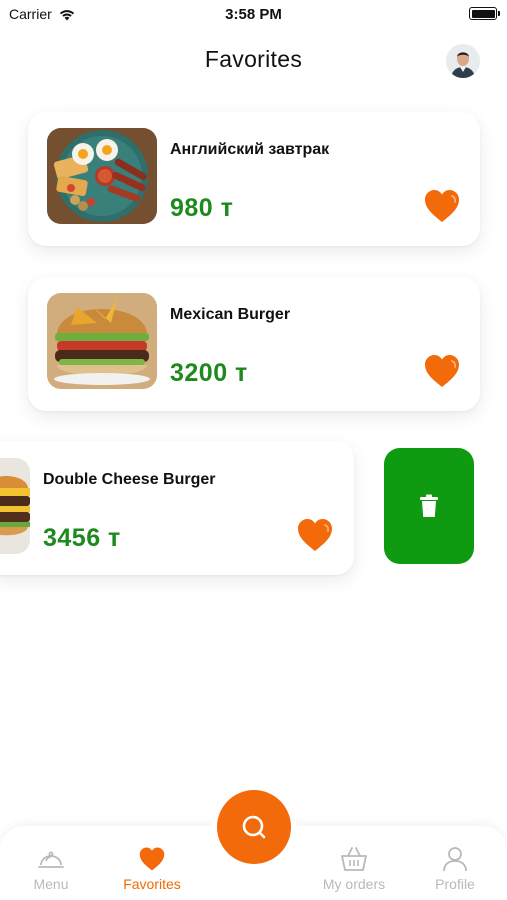  I want to click on tab-favorites: Favorites, so click(152, 869).